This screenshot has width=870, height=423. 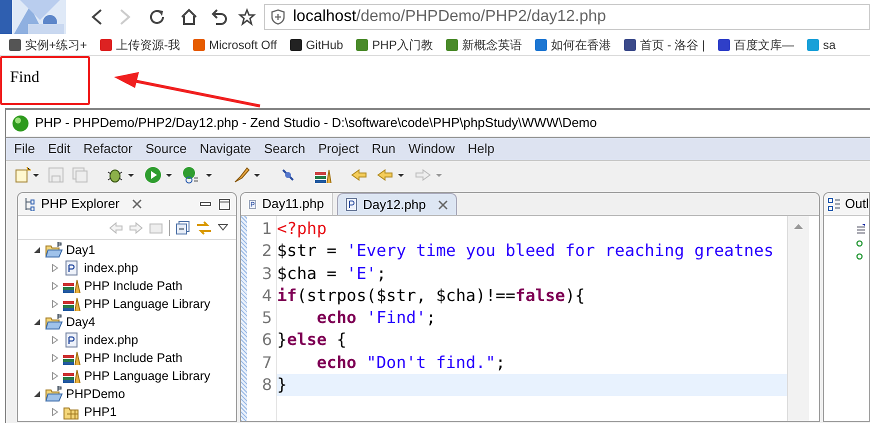 I want to click on window-title: PHP - PHPDemo/PHP2/Day12.php - Zend Studio - D:\software\code\PHP\phpStudy\WWW\Demo, so click(x=316, y=123).